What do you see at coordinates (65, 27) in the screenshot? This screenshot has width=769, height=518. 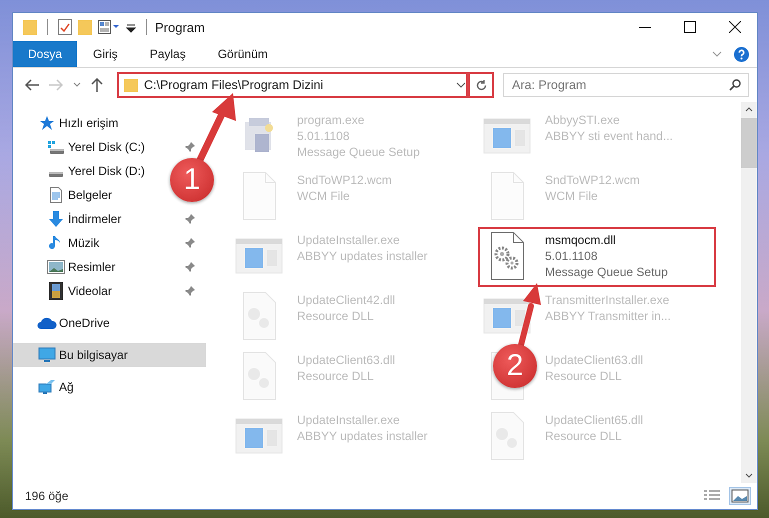 I see `properties-icon` at bounding box center [65, 27].